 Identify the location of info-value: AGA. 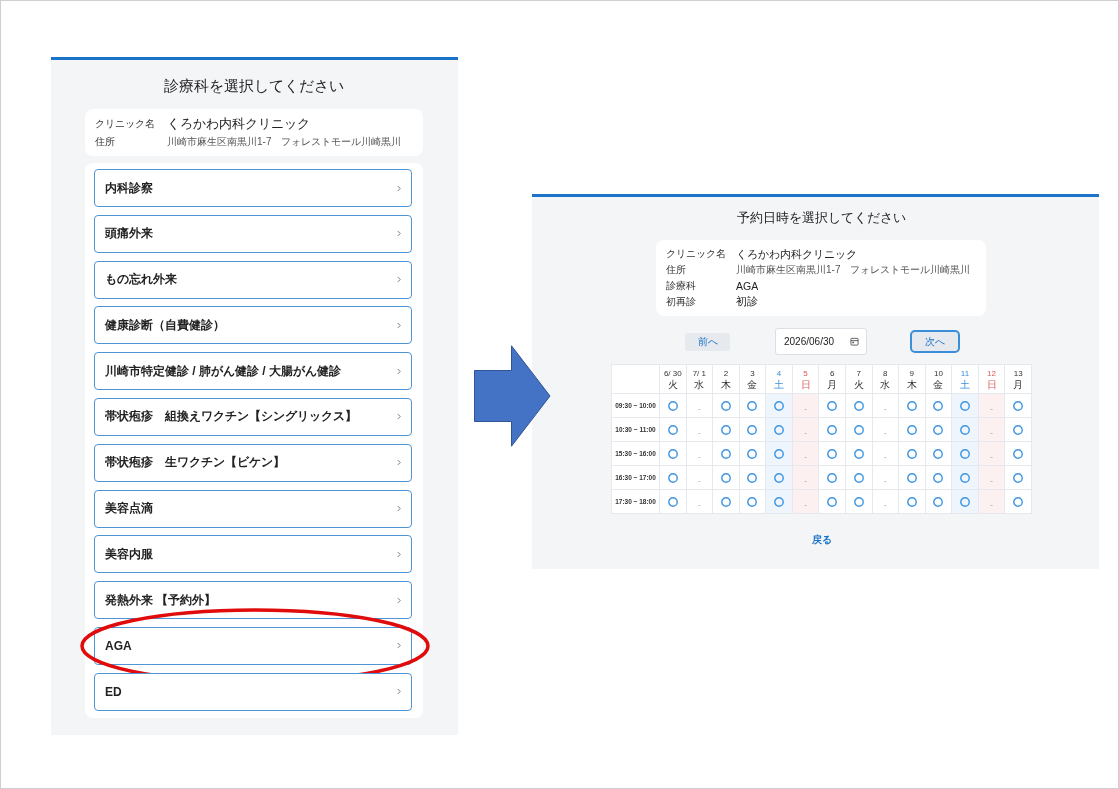
(747, 286).